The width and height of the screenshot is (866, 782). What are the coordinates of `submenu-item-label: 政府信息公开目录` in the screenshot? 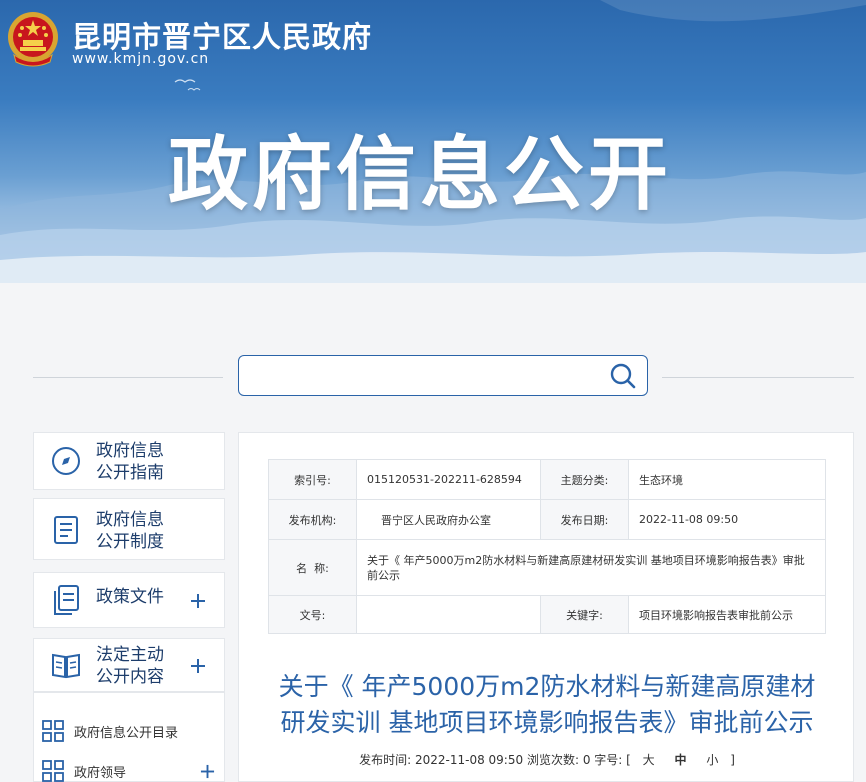 It's located at (126, 733).